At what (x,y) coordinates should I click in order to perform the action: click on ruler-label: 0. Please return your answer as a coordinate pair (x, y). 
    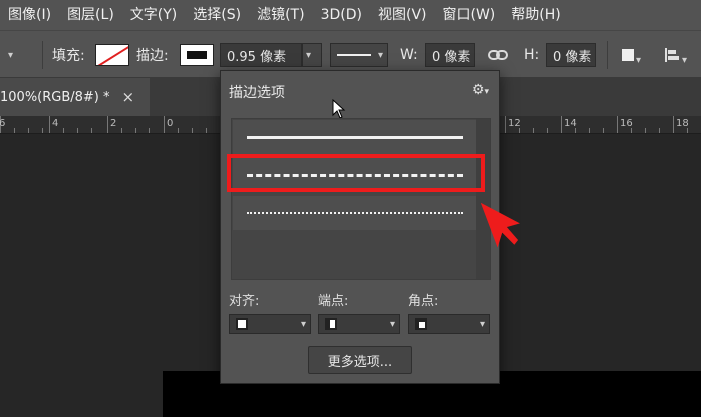
    Looking at the image, I should click on (170, 123).